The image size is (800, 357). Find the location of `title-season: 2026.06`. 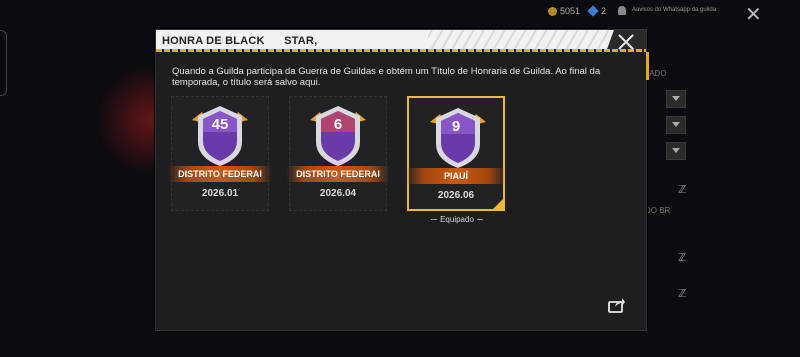

title-season: 2026.06 is located at coordinates (456, 195).